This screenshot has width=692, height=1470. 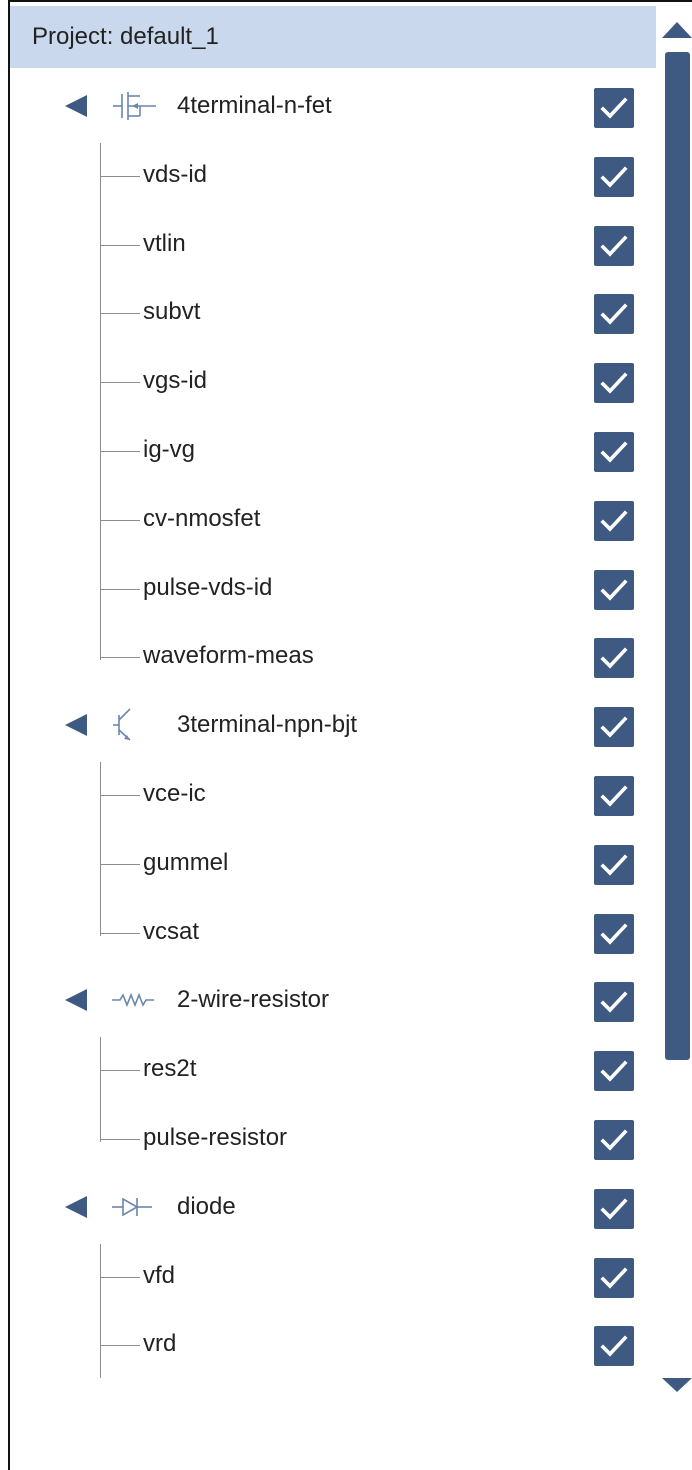 I want to click on tree-child-label: cv-nmosfet, so click(x=202, y=518).